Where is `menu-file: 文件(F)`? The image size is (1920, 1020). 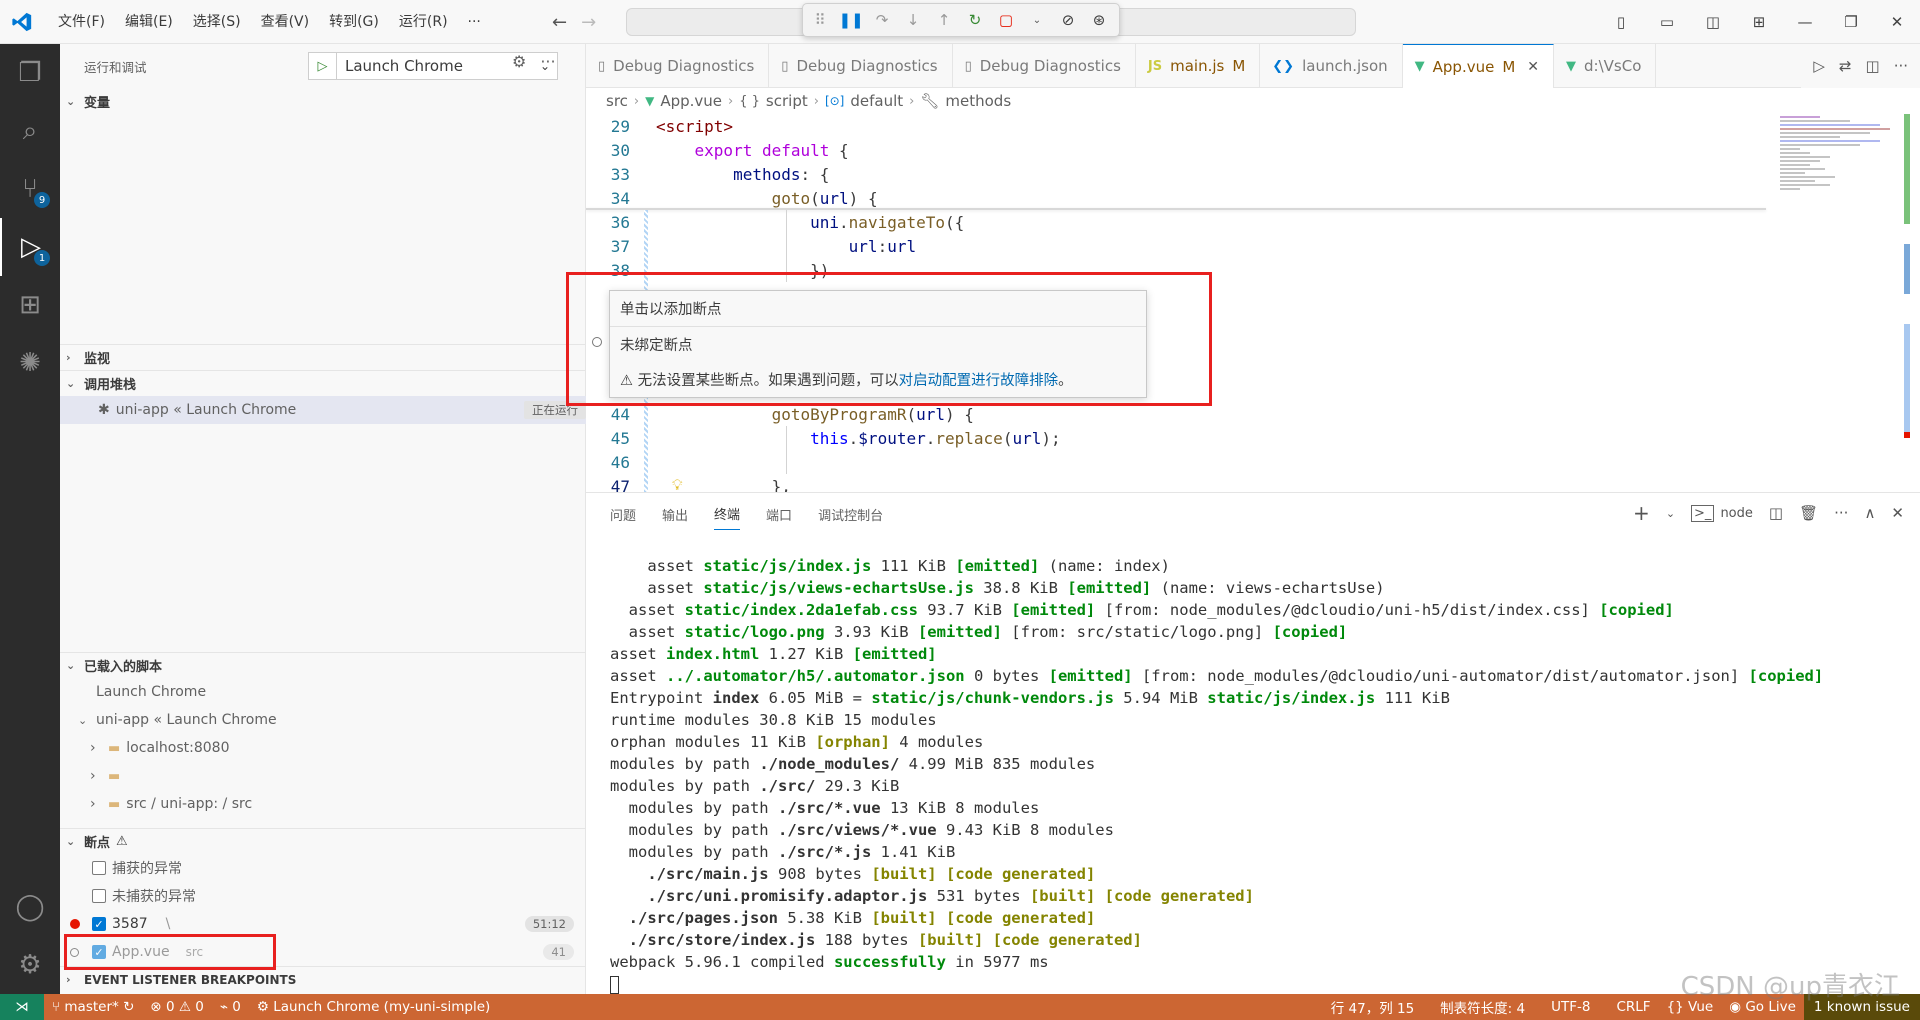
menu-file: 文件(F) is located at coordinates (81, 22).